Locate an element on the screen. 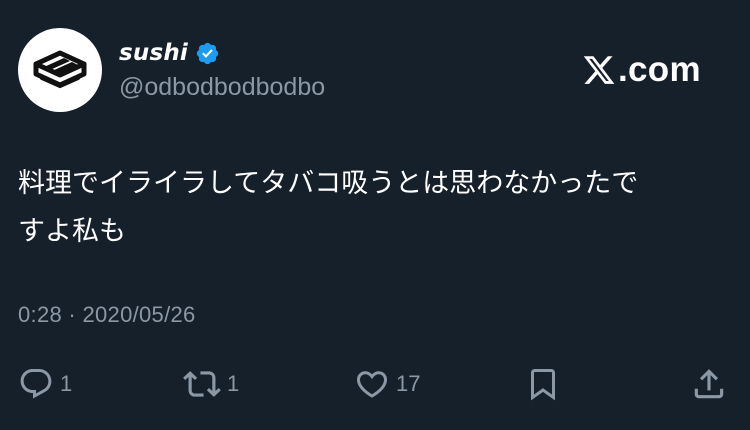  reply-count: 1 is located at coordinates (66, 383).